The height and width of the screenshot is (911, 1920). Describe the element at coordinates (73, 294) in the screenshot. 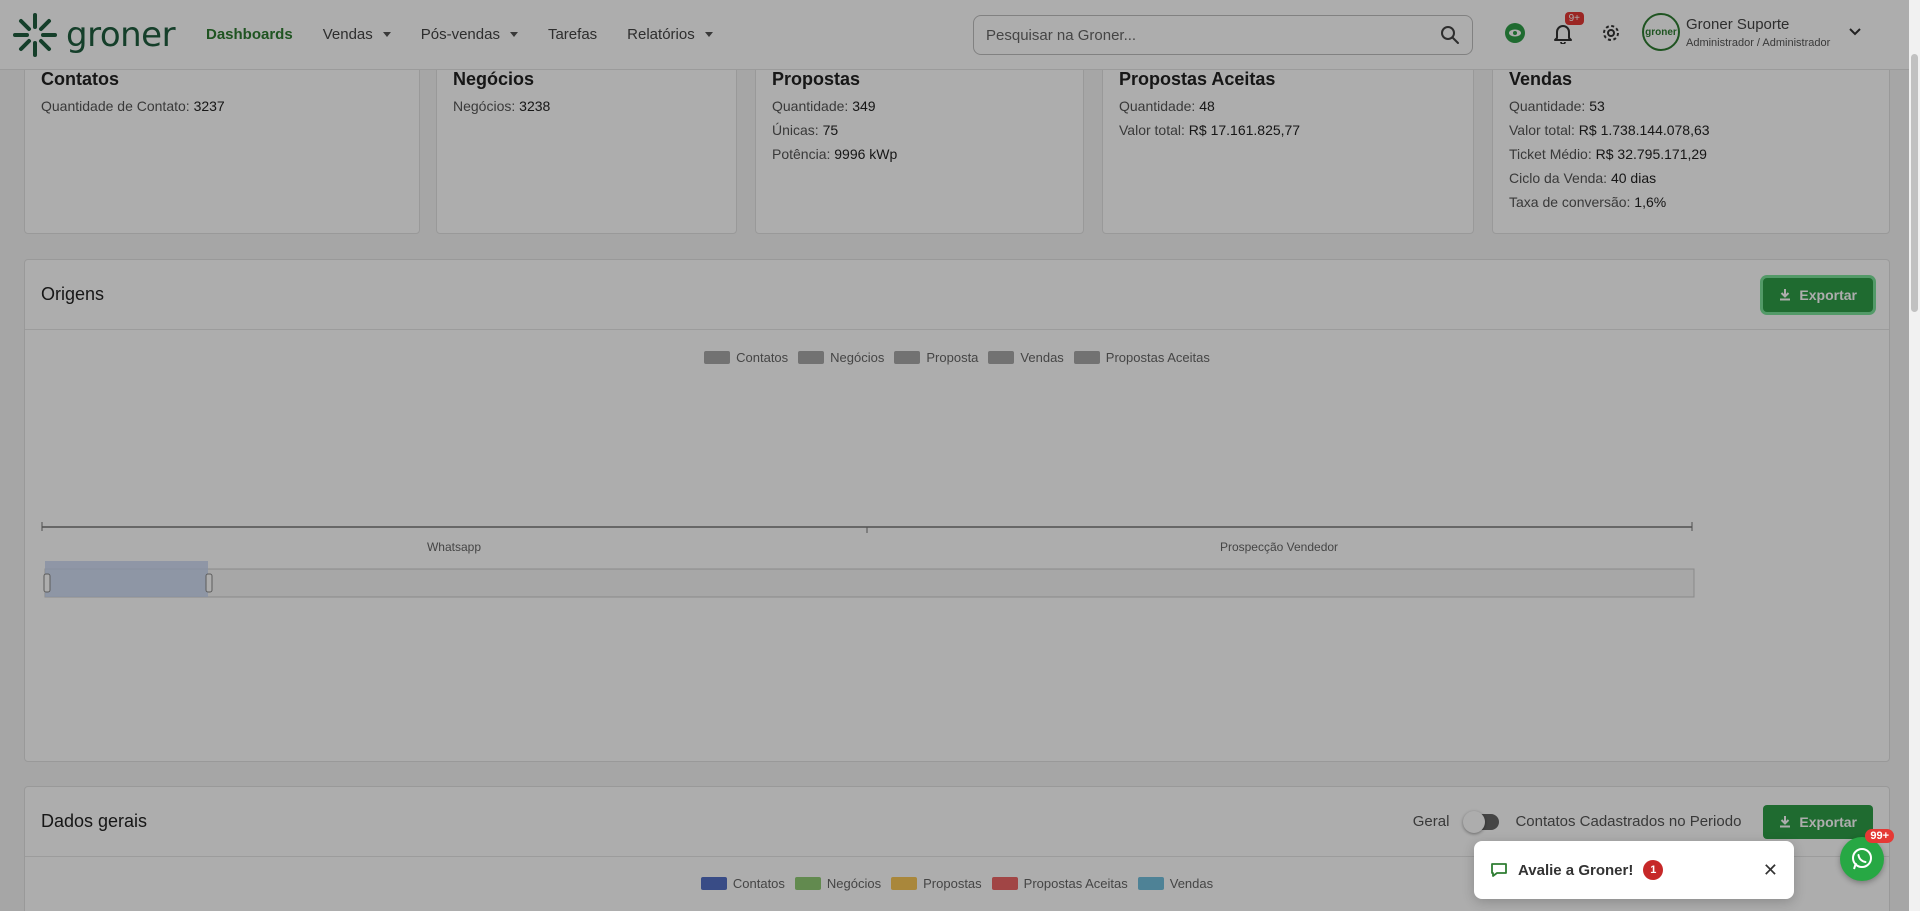

I see `origens-title: Origens` at that location.